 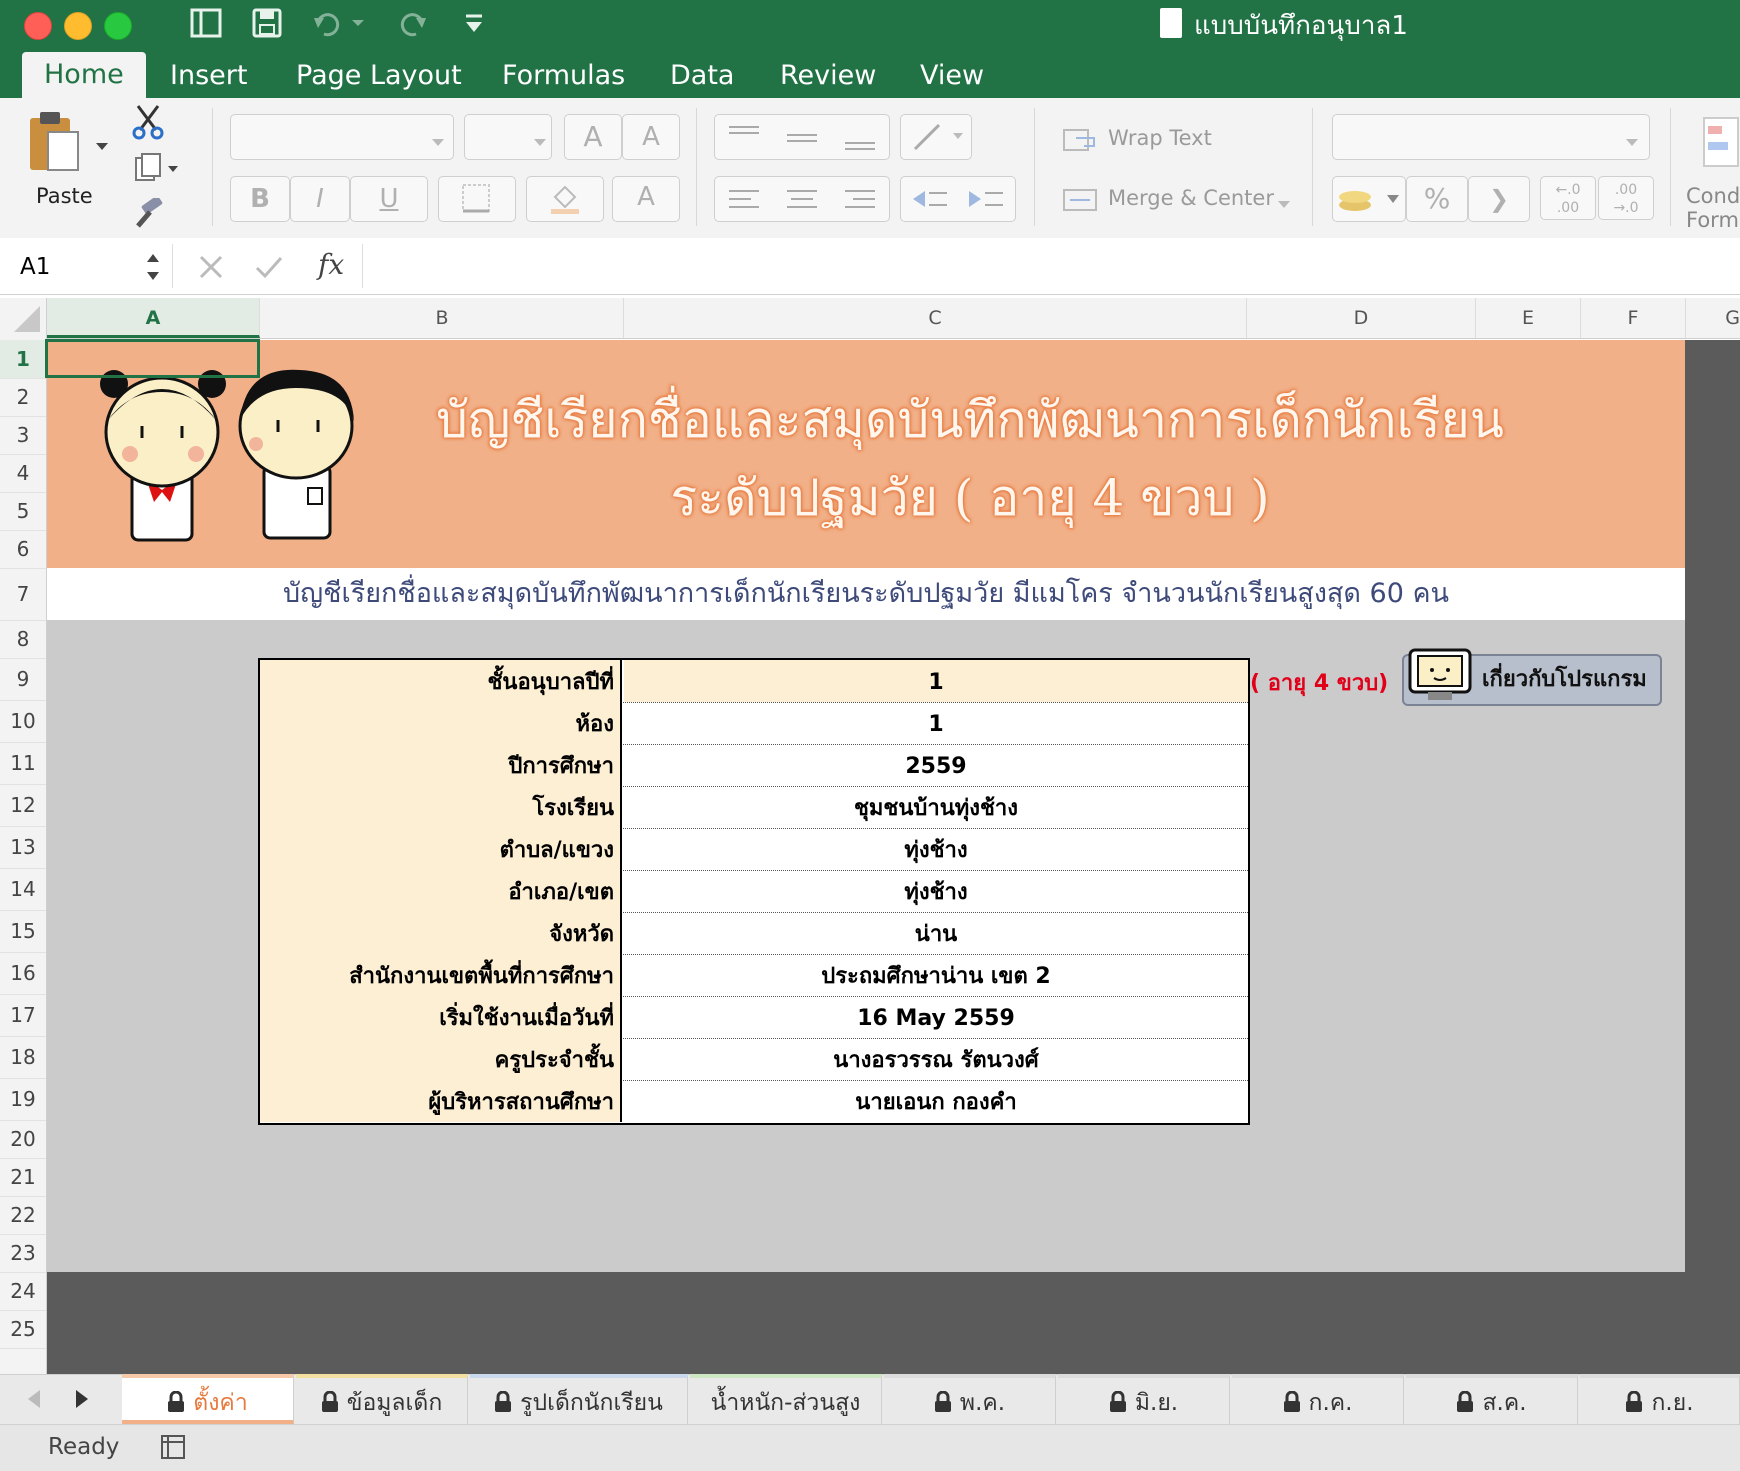 I want to click on column-header-a: A, so click(x=153, y=318).